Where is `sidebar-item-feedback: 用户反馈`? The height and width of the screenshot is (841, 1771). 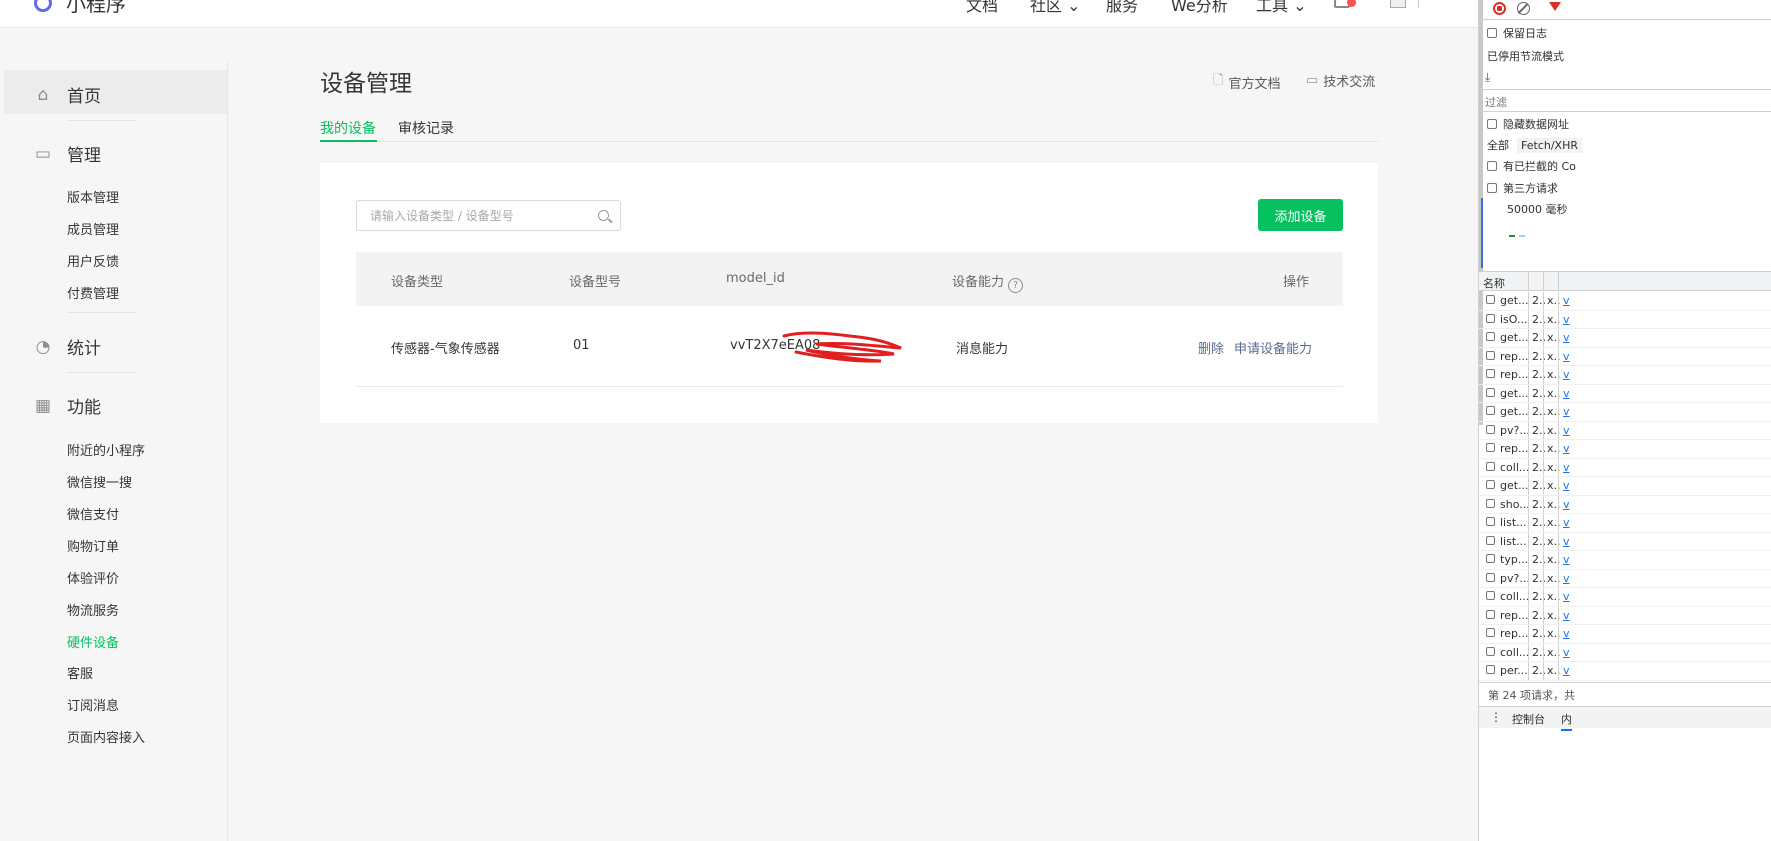
sidebar-item-feedback: 用户反馈 is located at coordinates (93, 260).